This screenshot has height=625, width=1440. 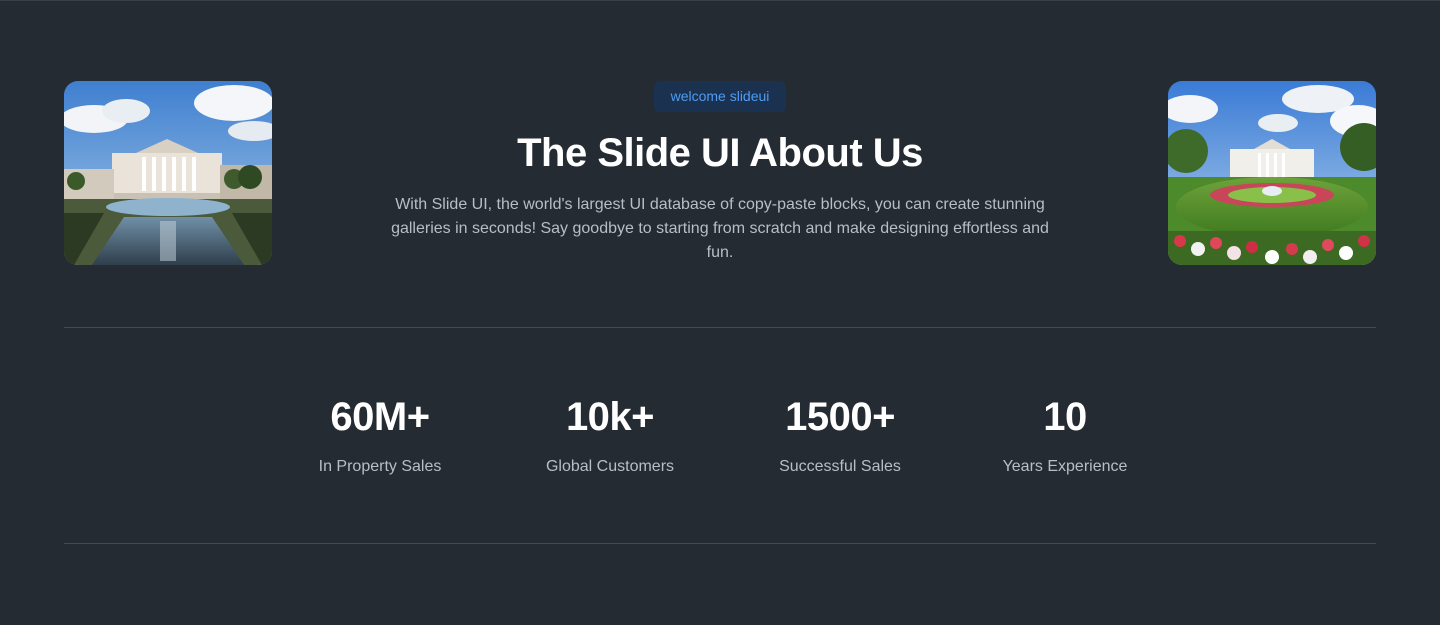 I want to click on frame-top-border, so click(x=720, y=0).